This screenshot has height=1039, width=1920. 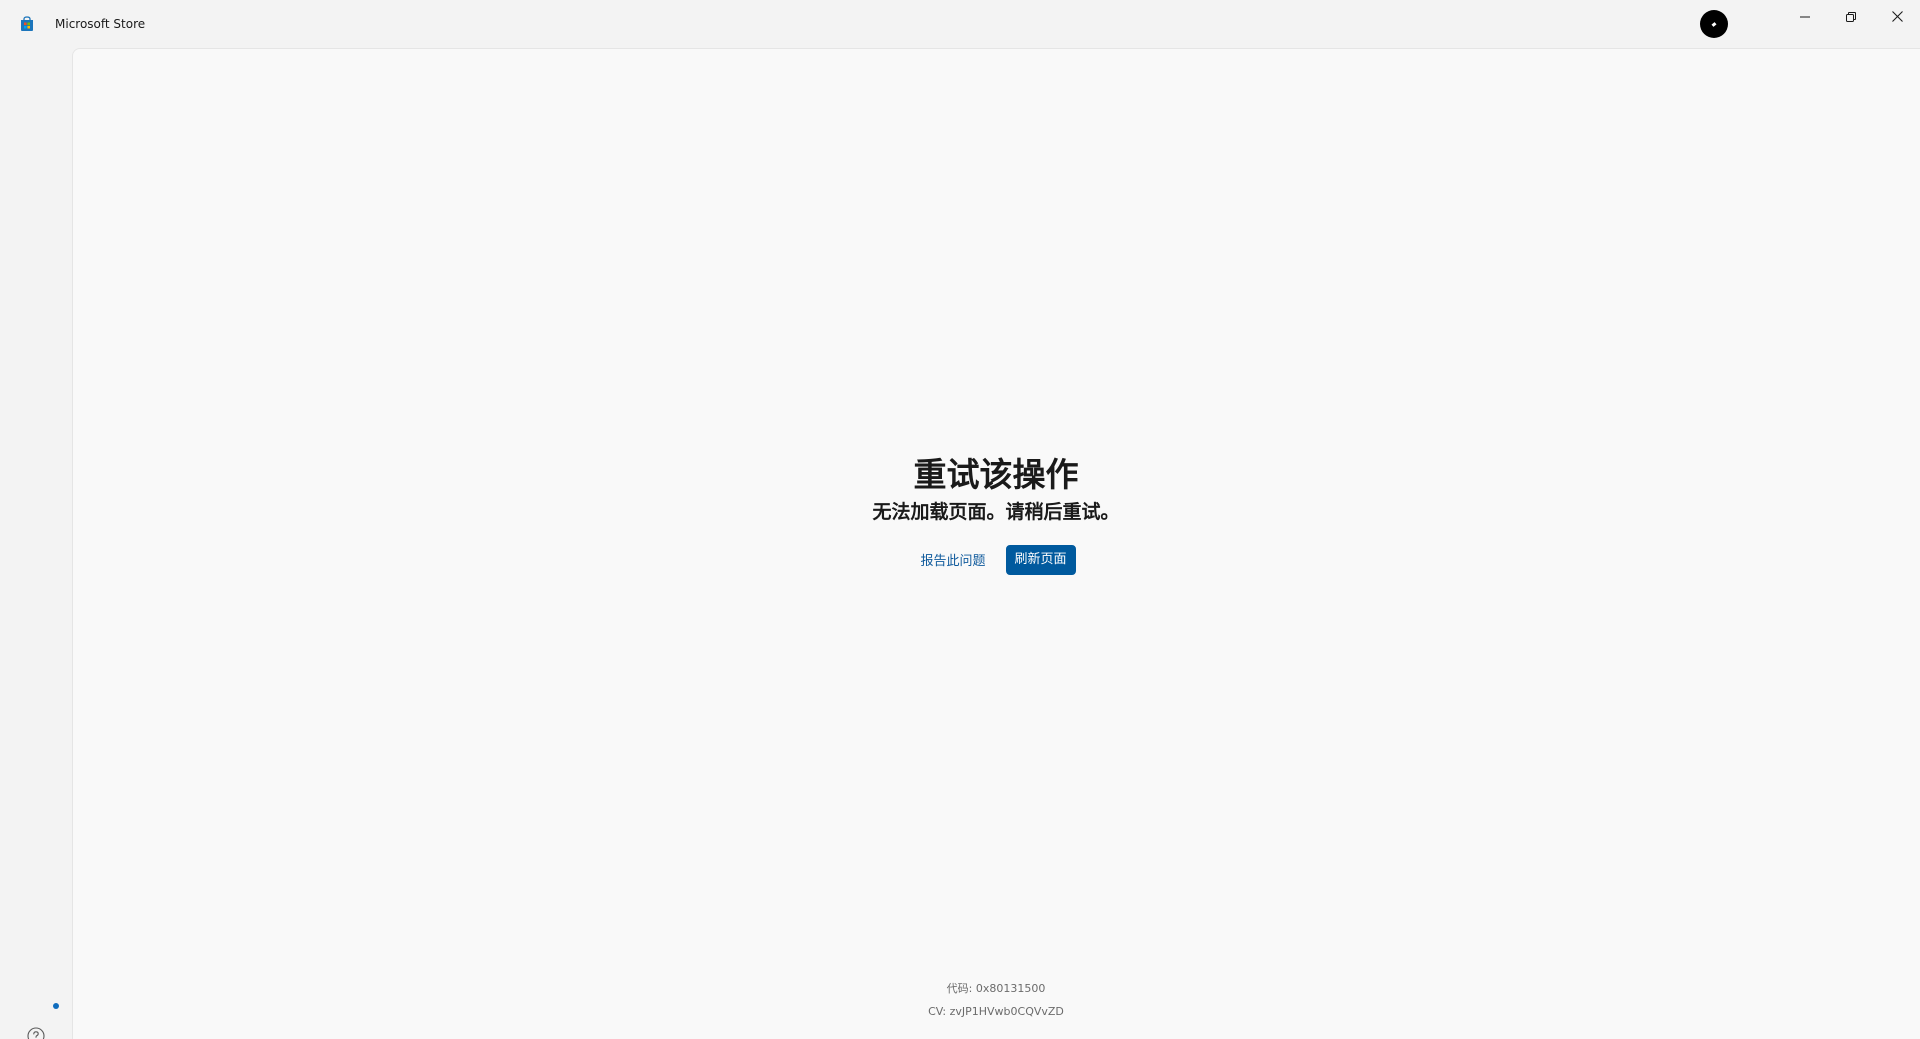 I want to click on error-code: 代码: 0x80131500, so click(x=996, y=988).